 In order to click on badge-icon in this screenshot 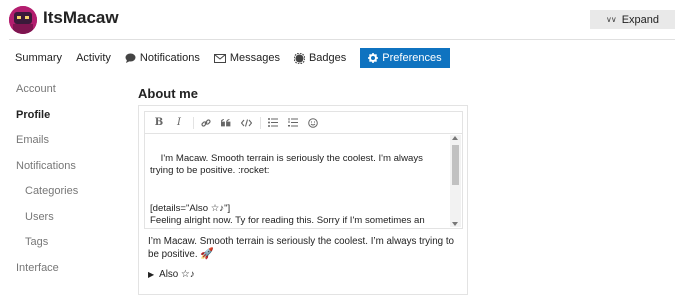, I will do `click(299, 58)`.